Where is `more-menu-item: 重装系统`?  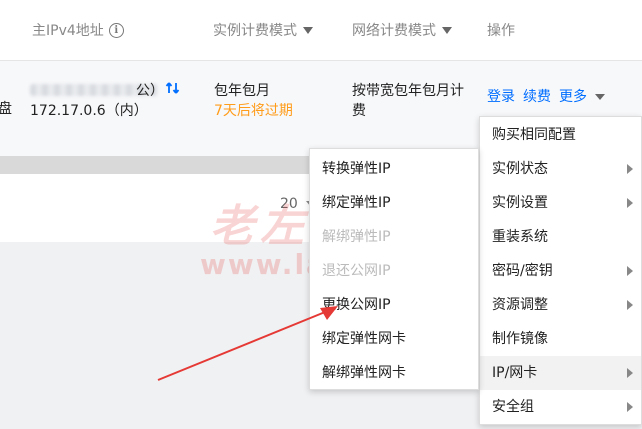 more-menu-item: 重装系统 is located at coordinates (560, 237).